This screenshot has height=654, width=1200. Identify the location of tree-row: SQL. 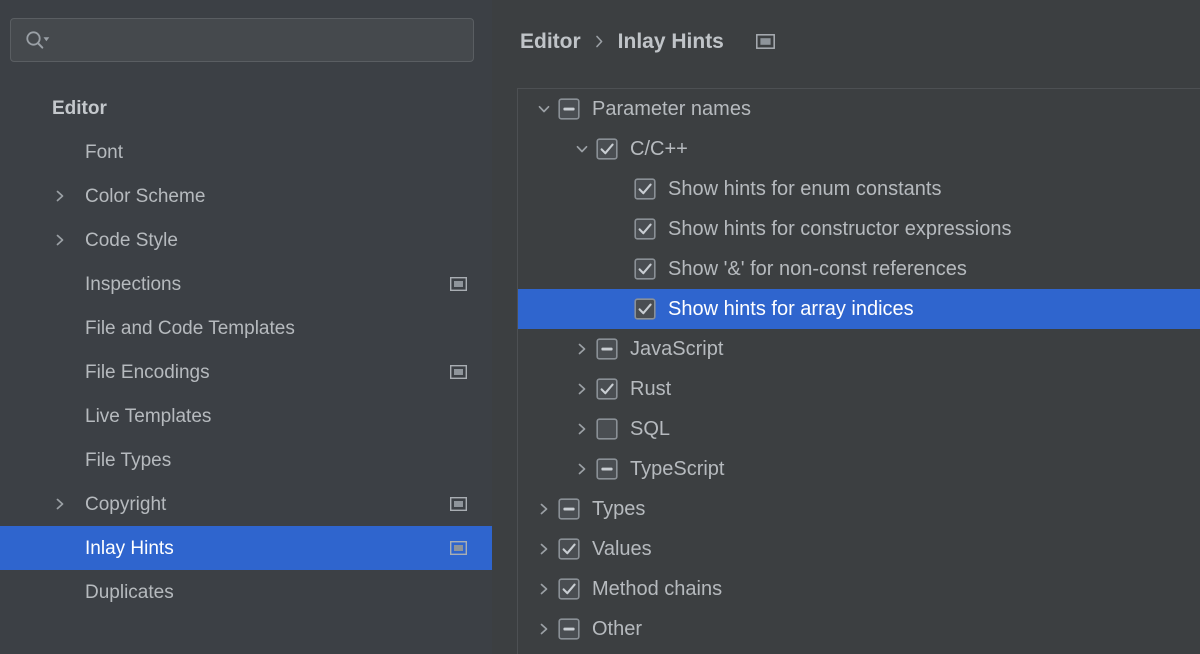
(859, 429).